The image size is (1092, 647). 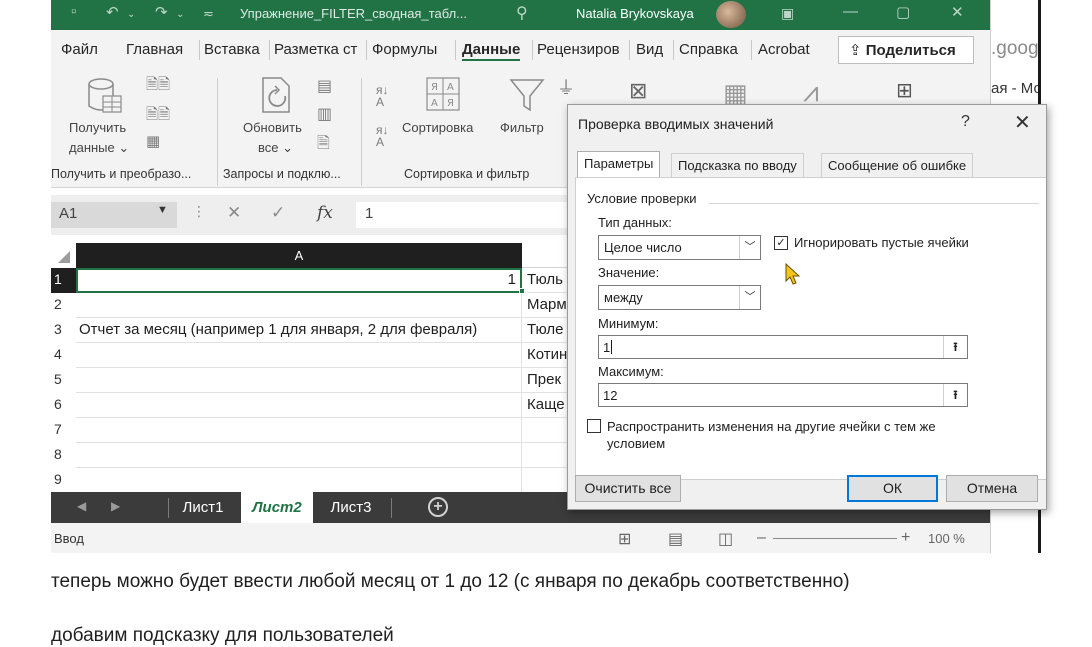 What do you see at coordinates (708, 49) in the screenshot?
I see `tab-help: Справка` at bounding box center [708, 49].